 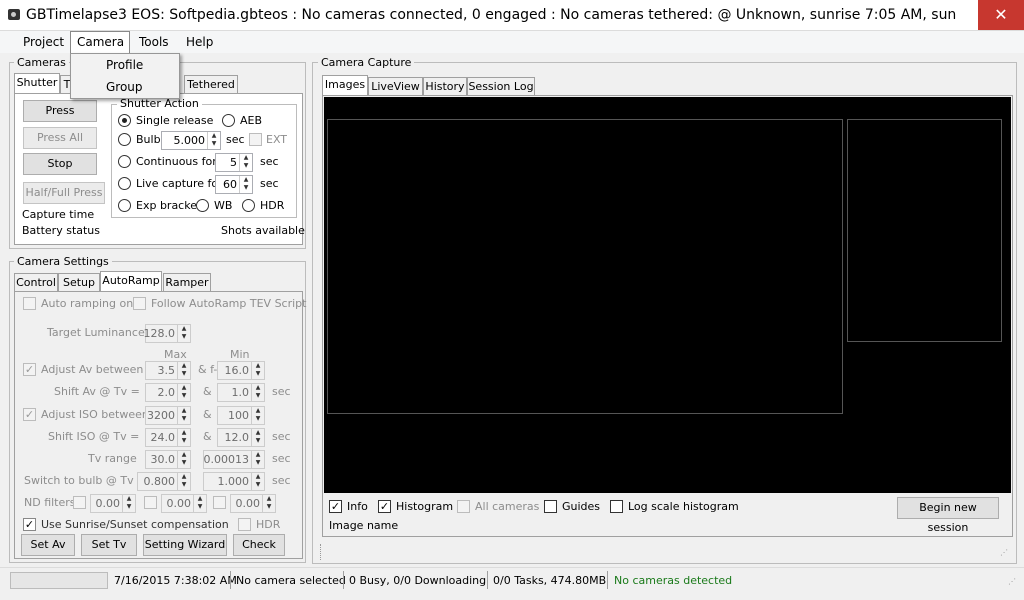 I want to click on tab-control: Control, so click(x=36, y=282).